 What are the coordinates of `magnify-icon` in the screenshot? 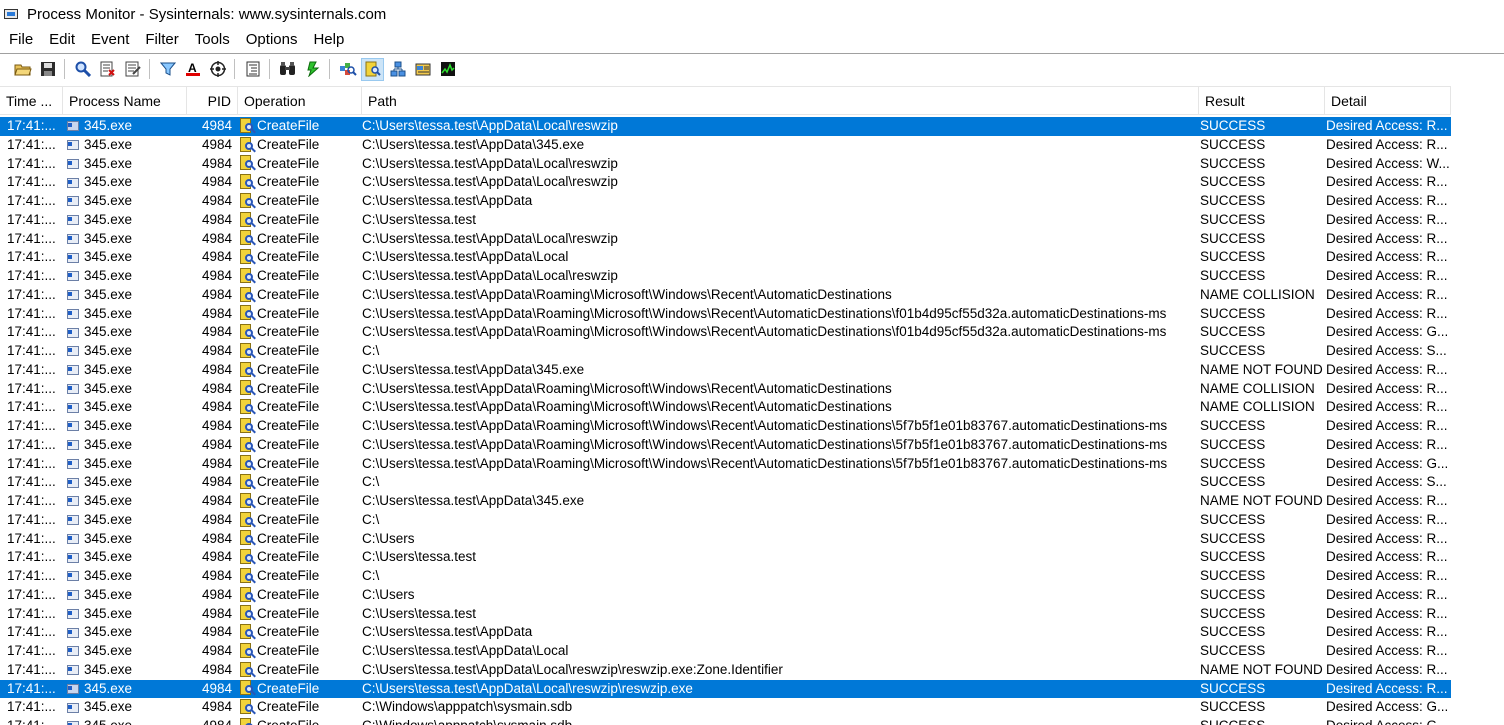 It's located at (83, 69).